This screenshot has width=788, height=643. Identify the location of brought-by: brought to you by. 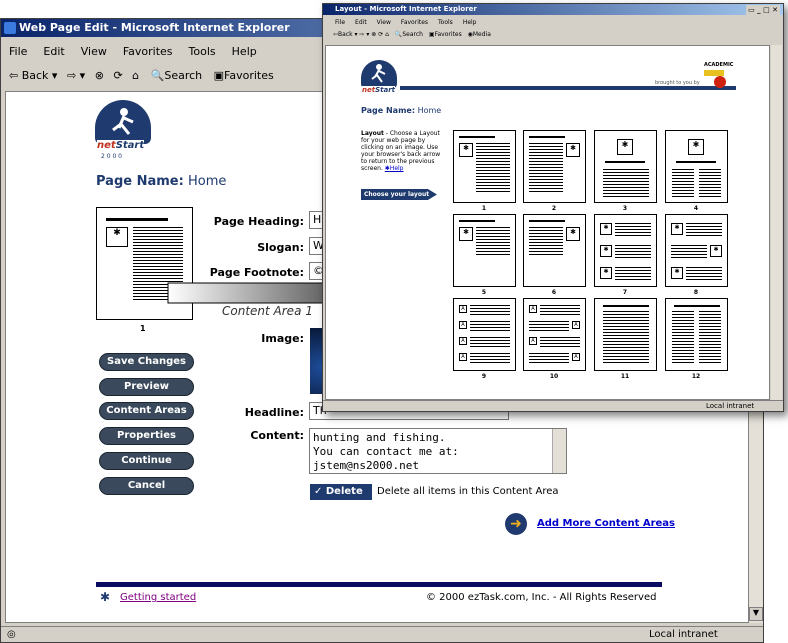
(677, 83).